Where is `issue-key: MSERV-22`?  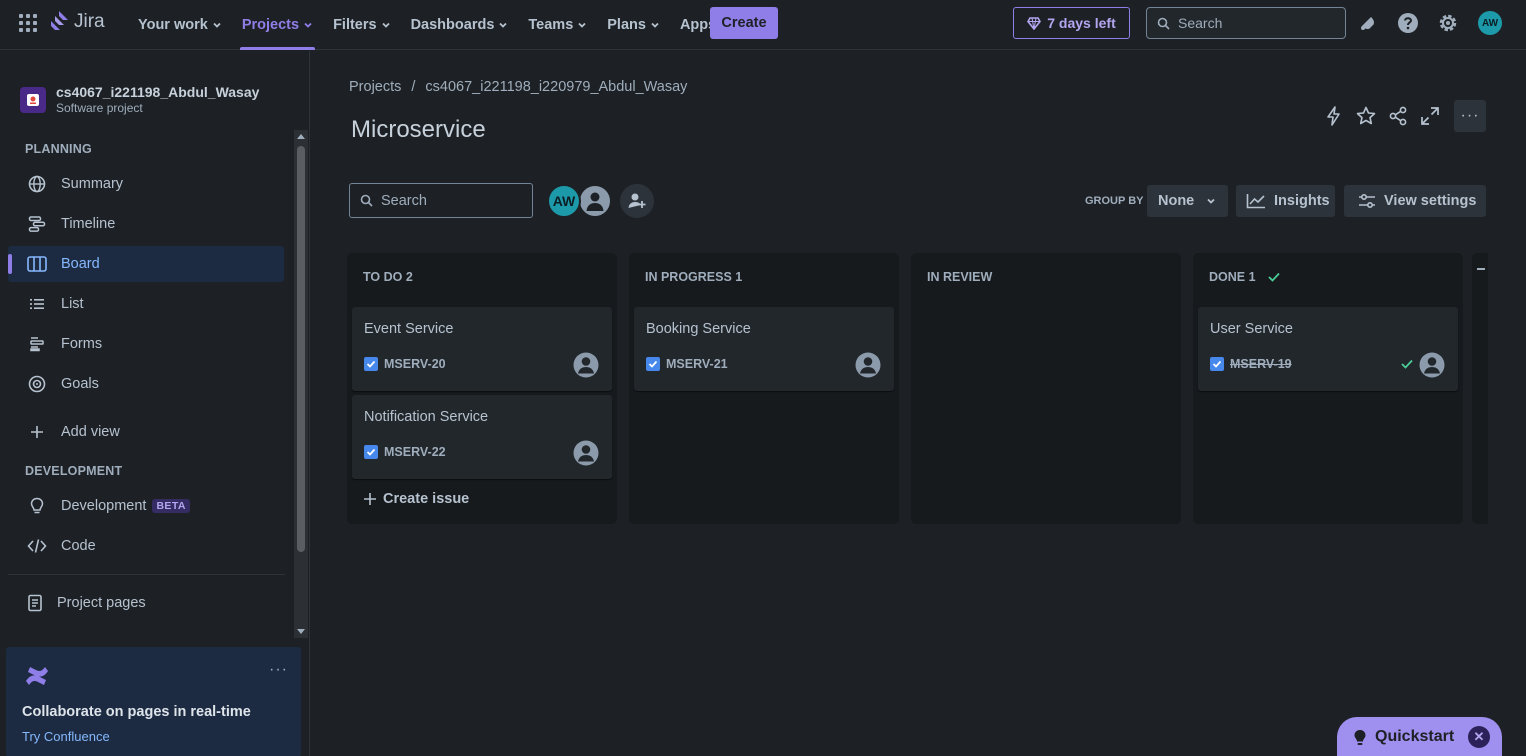 issue-key: MSERV-22 is located at coordinates (405, 452).